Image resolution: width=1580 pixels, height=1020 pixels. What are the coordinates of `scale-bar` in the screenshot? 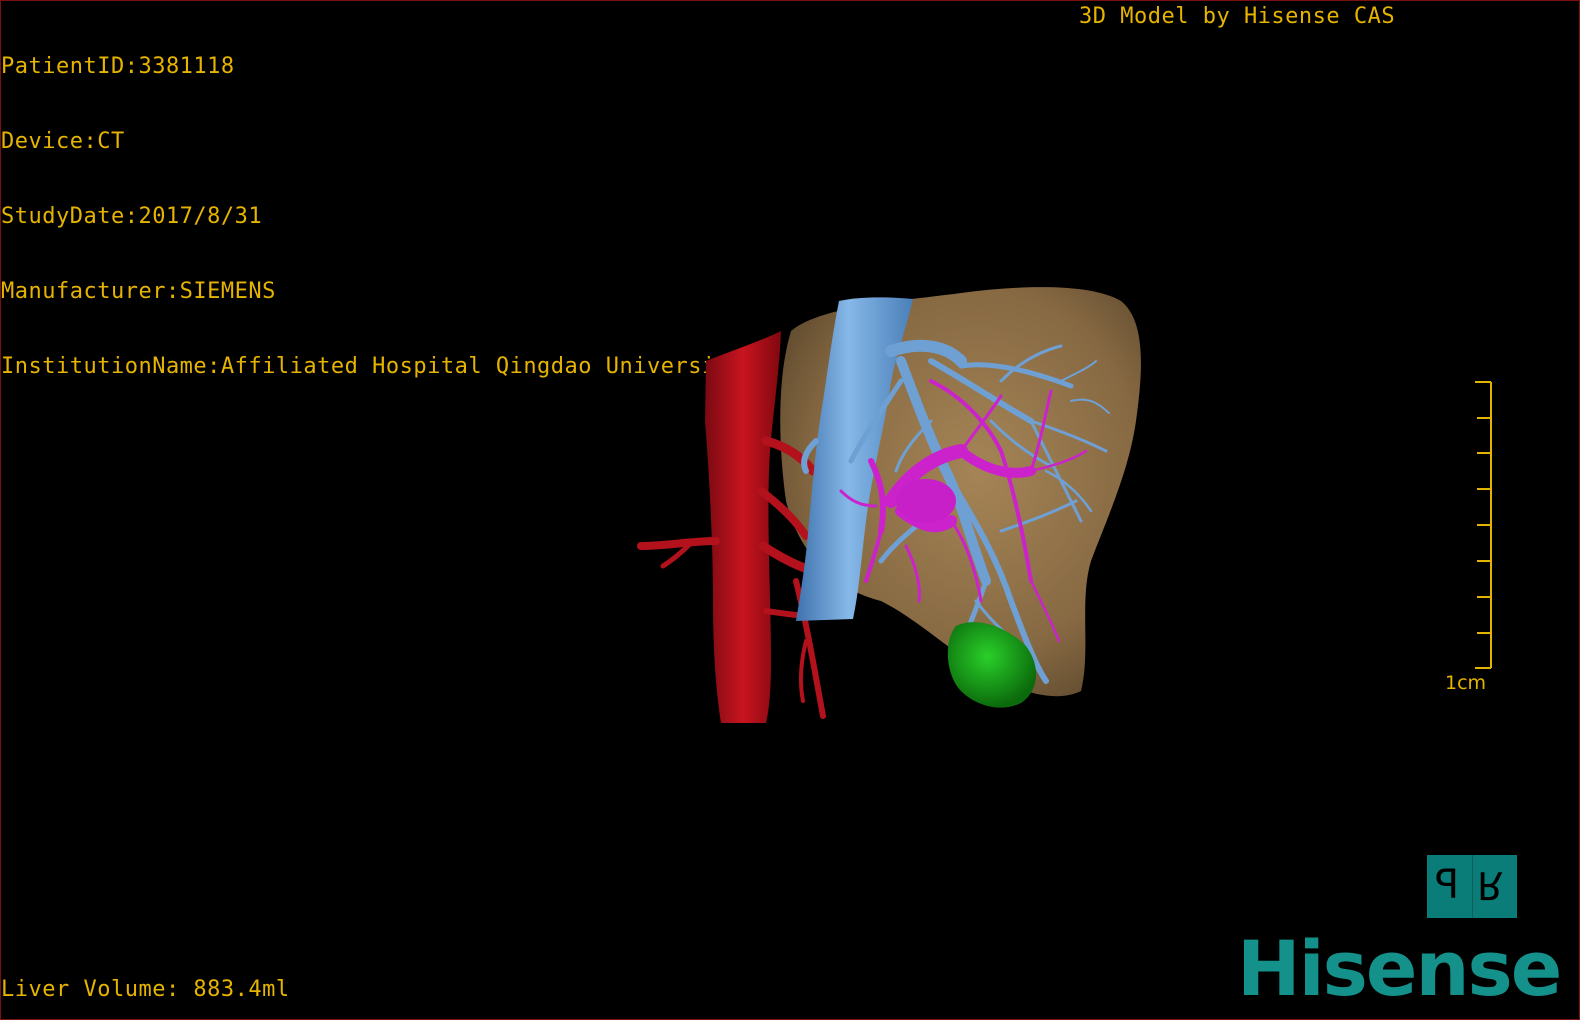 It's located at (1483, 525).